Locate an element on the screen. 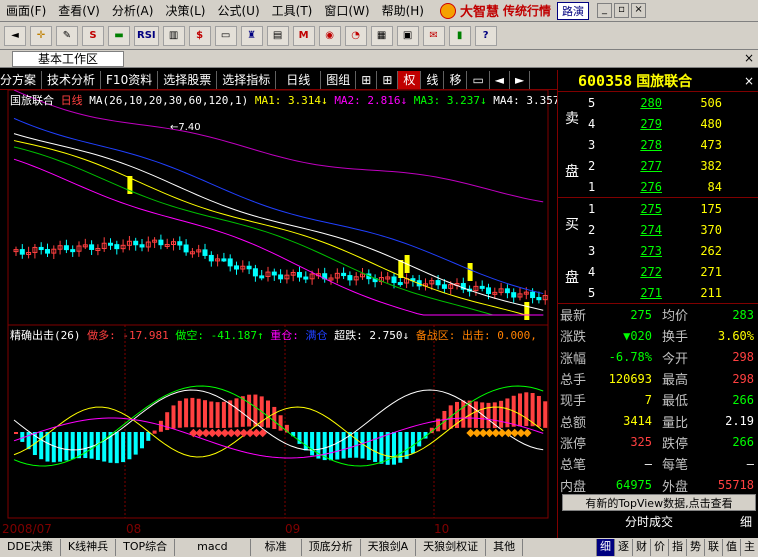 The height and width of the screenshot is (557, 758). bottom-tab-kline: K线神兵 is located at coordinates (89, 547).